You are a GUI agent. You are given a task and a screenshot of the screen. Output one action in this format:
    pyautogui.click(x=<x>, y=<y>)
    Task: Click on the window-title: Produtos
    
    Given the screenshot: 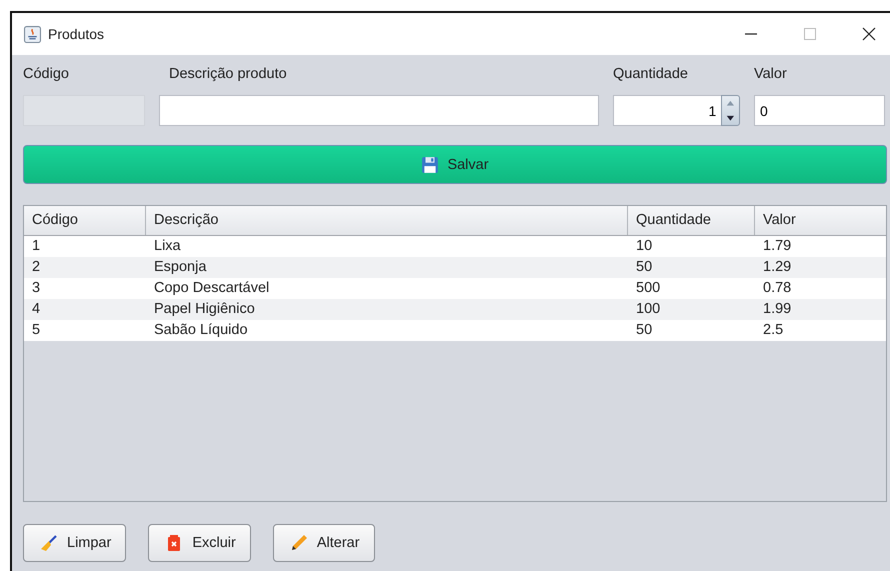 What is the action you would take?
    pyautogui.click(x=76, y=34)
    